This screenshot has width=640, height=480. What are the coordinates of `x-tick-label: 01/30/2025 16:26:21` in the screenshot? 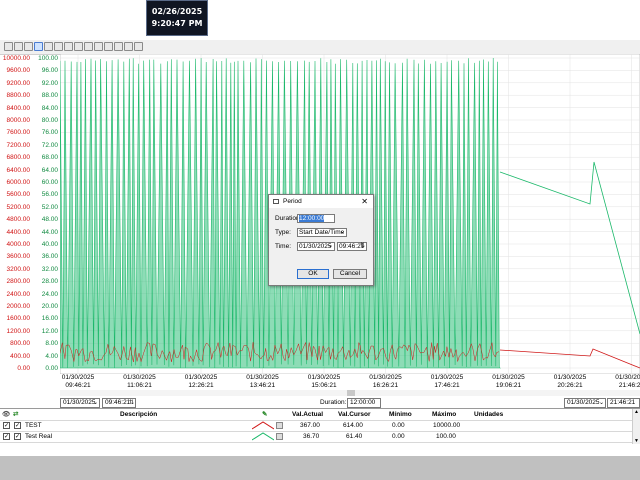 It's located at (386, 382).